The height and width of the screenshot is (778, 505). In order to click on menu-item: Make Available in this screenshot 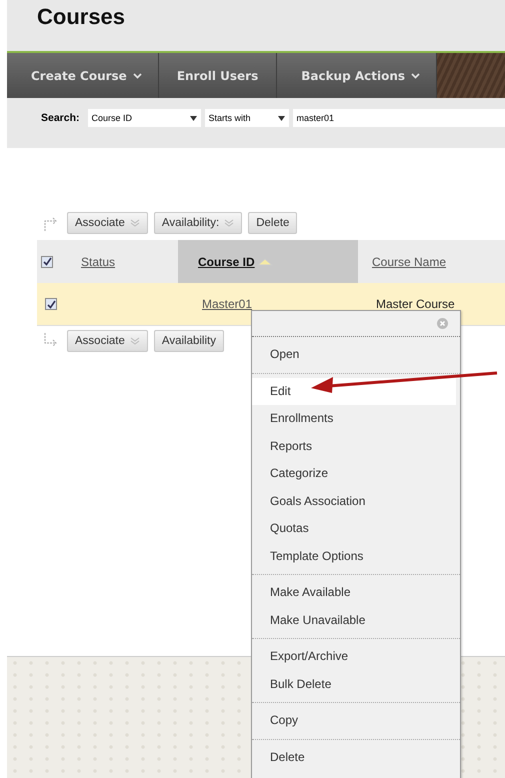, I will do `click(354, 592)`.